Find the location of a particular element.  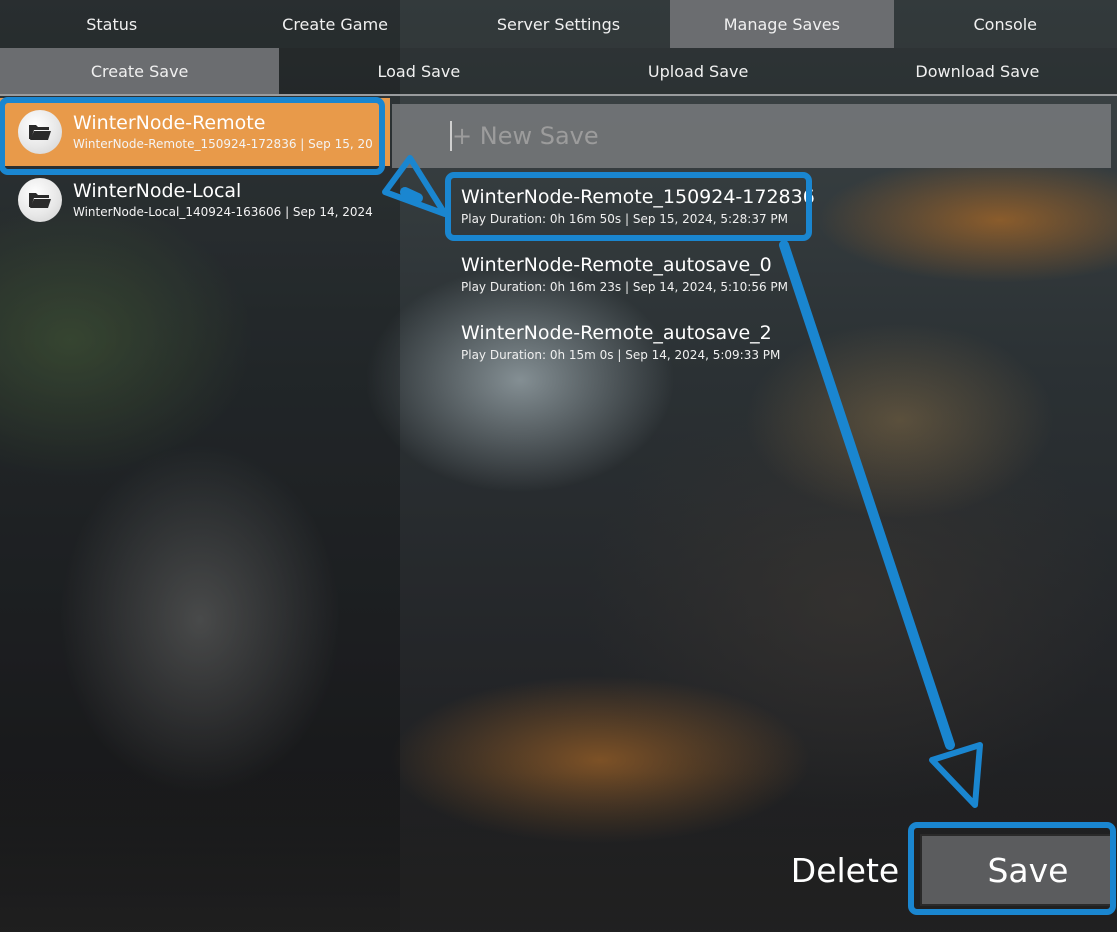

new-save-input is located at coordinates (752, 136).